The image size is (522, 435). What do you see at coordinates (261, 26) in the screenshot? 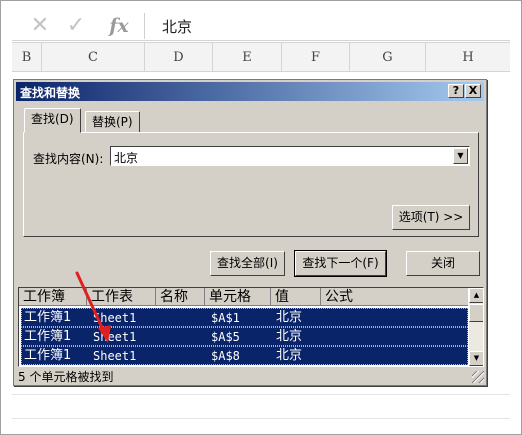
I see `formula-bar: ✕ ✓ fx 北京` at bounding box center [261, 26].